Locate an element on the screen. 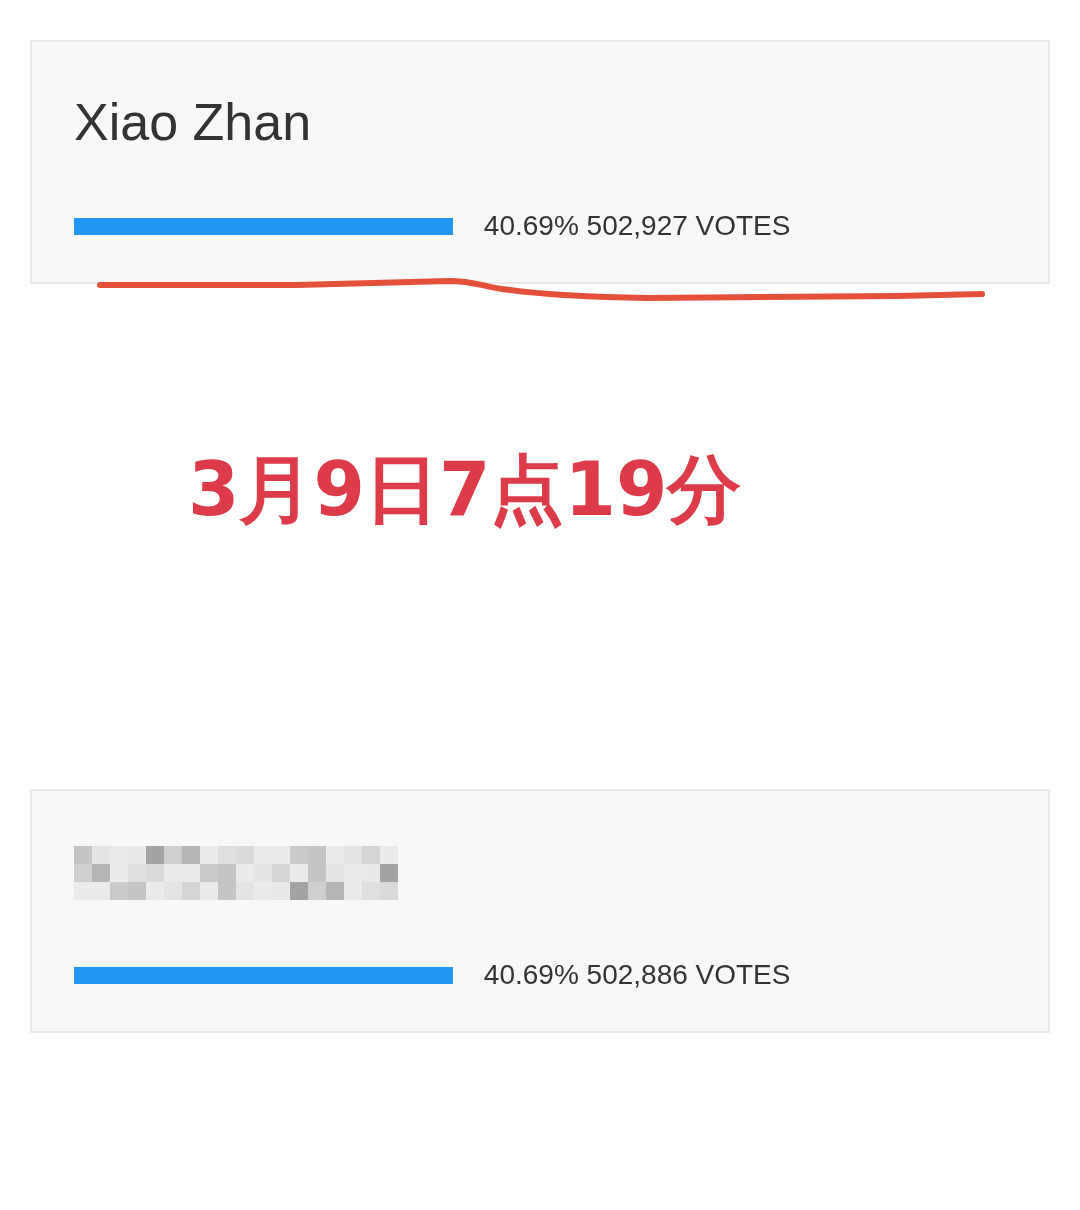 This screenshot has height=1210, width=1080. candidate-name: Xiao Zhan is located at coordinates (193, 122).